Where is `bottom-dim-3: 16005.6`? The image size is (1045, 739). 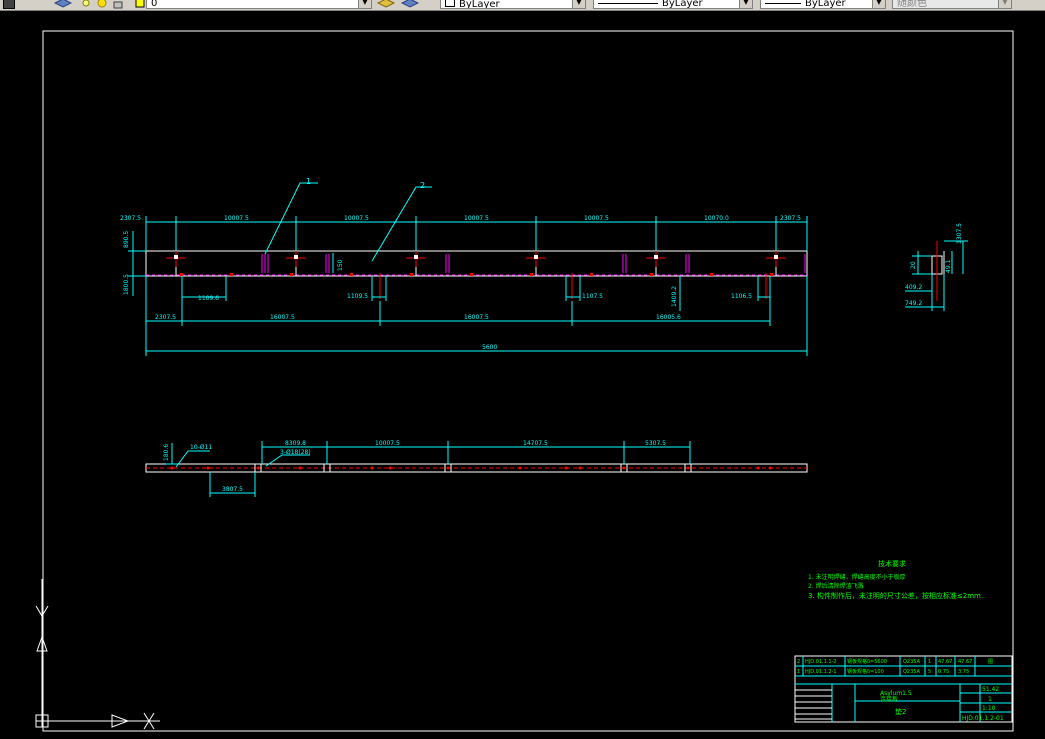 bottom-dim-3: 16005.6 is located at coordinates (668, 317).